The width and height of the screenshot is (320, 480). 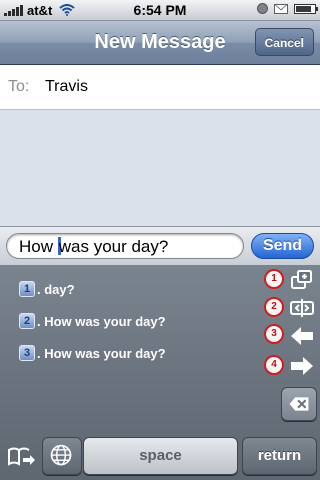 What do you see at coordinates (21, 457) in the screenshot?
I see `handwriting-mode-icon` at bounding box center [21, 457].